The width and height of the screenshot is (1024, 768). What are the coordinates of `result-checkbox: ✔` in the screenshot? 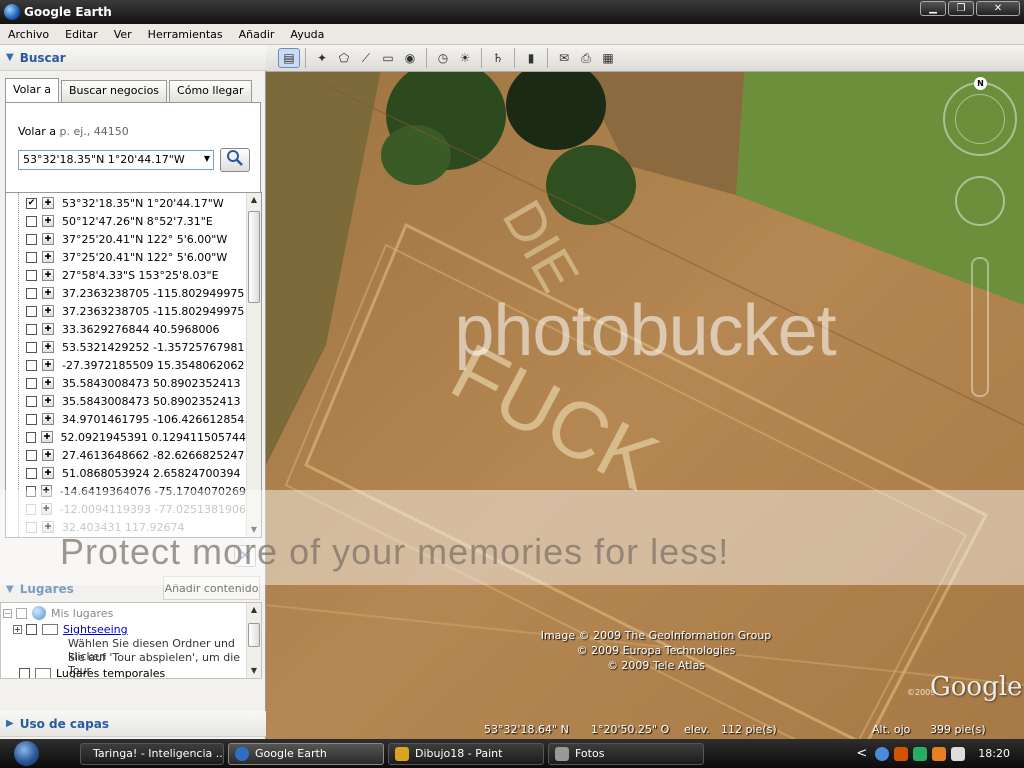 It's located at (31, 203).